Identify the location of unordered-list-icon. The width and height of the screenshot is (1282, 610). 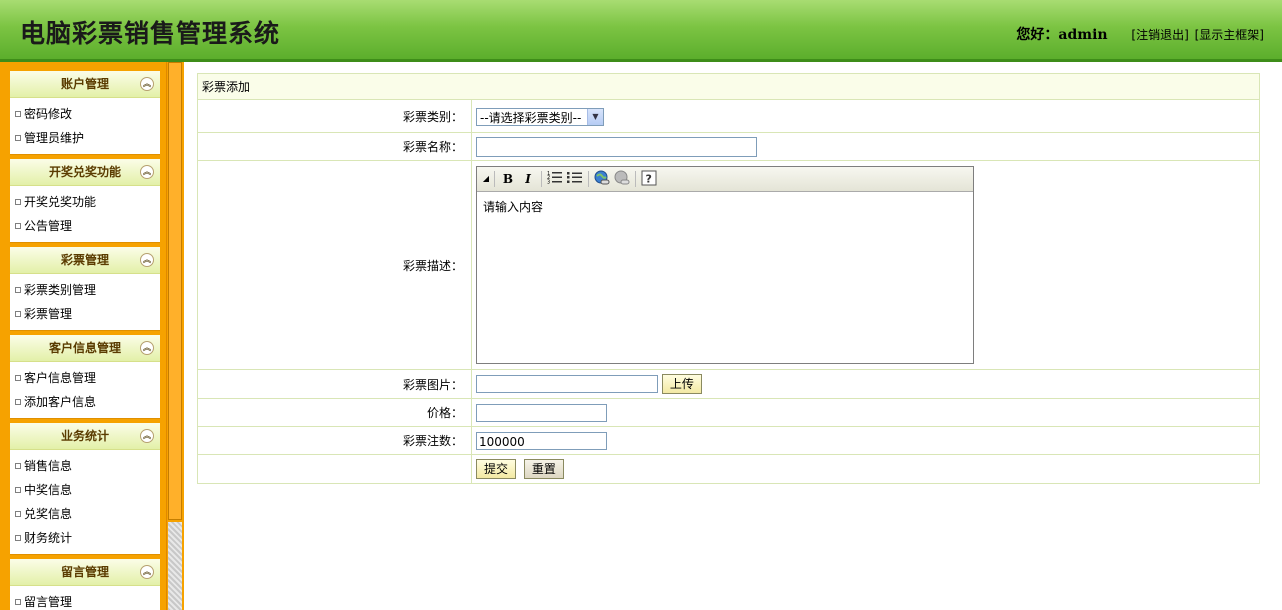
(575, 179).